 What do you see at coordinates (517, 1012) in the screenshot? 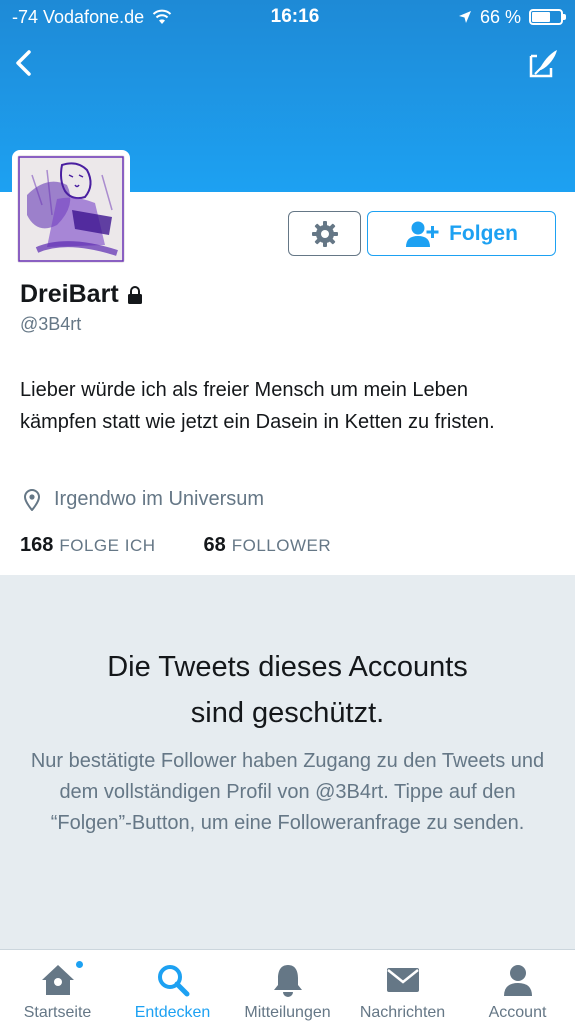
I see `tab-label: Account` at bounding box center [517, 1012].